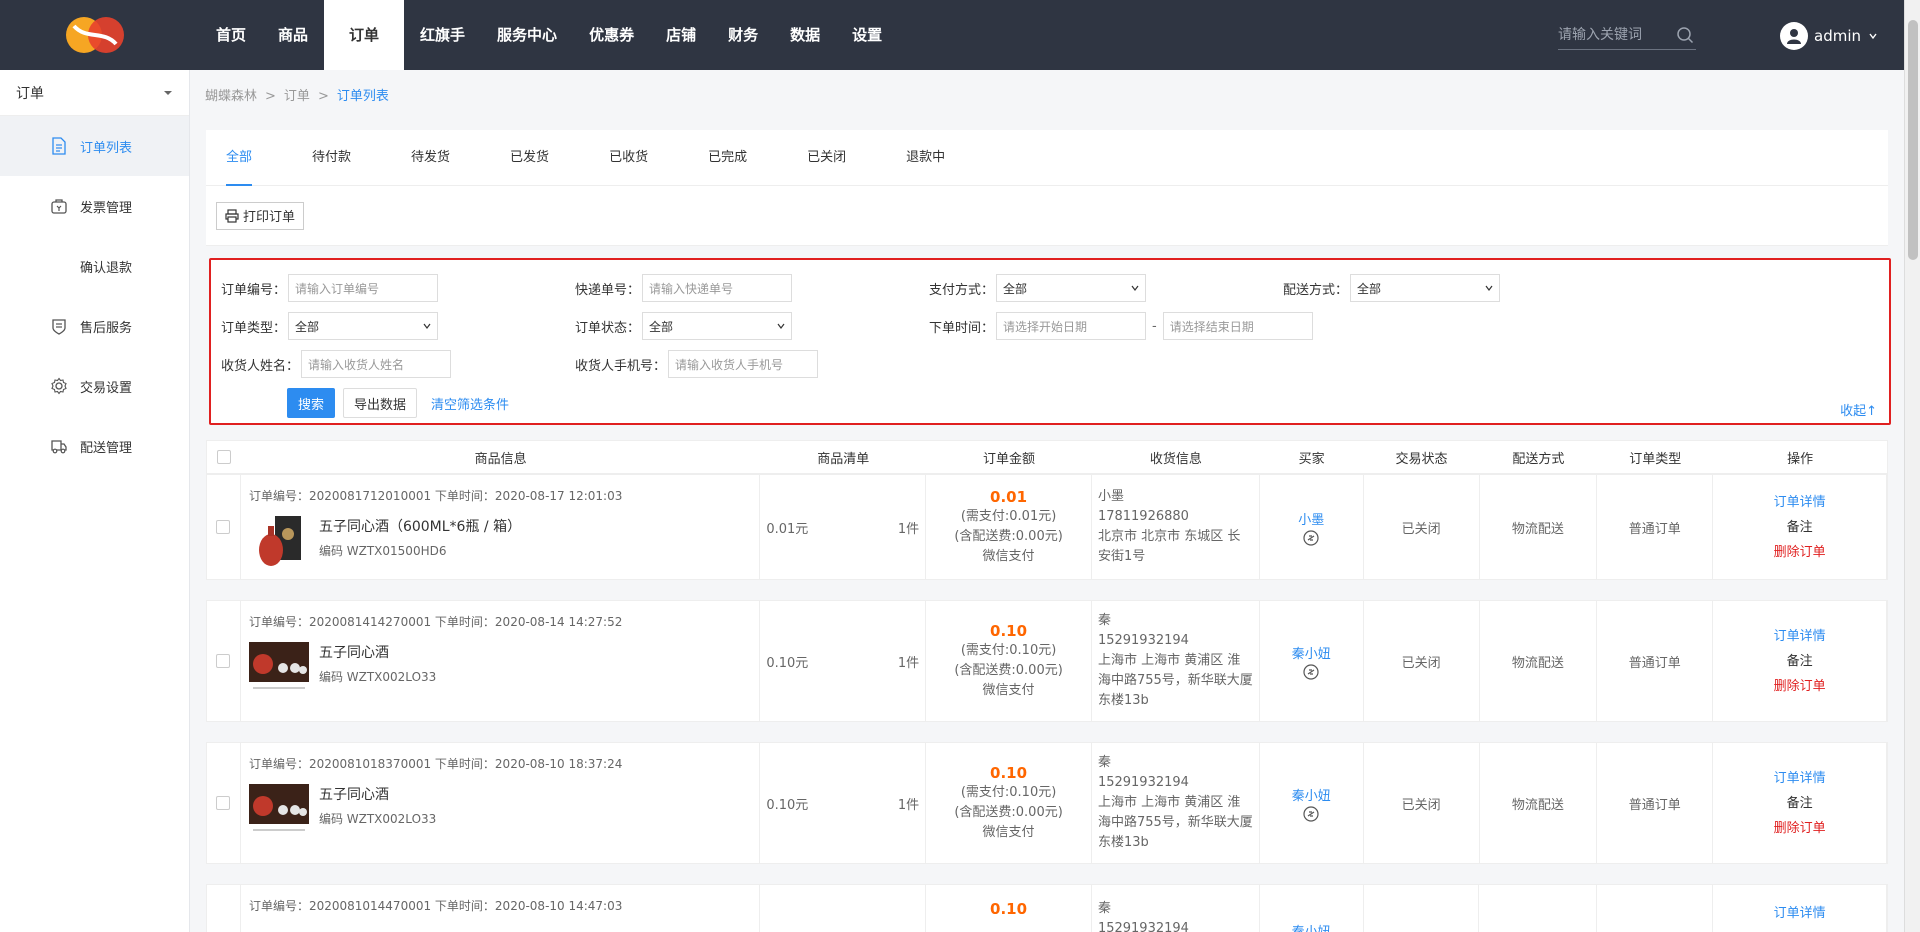  I want to click on brand-logo, so click(95, 35).